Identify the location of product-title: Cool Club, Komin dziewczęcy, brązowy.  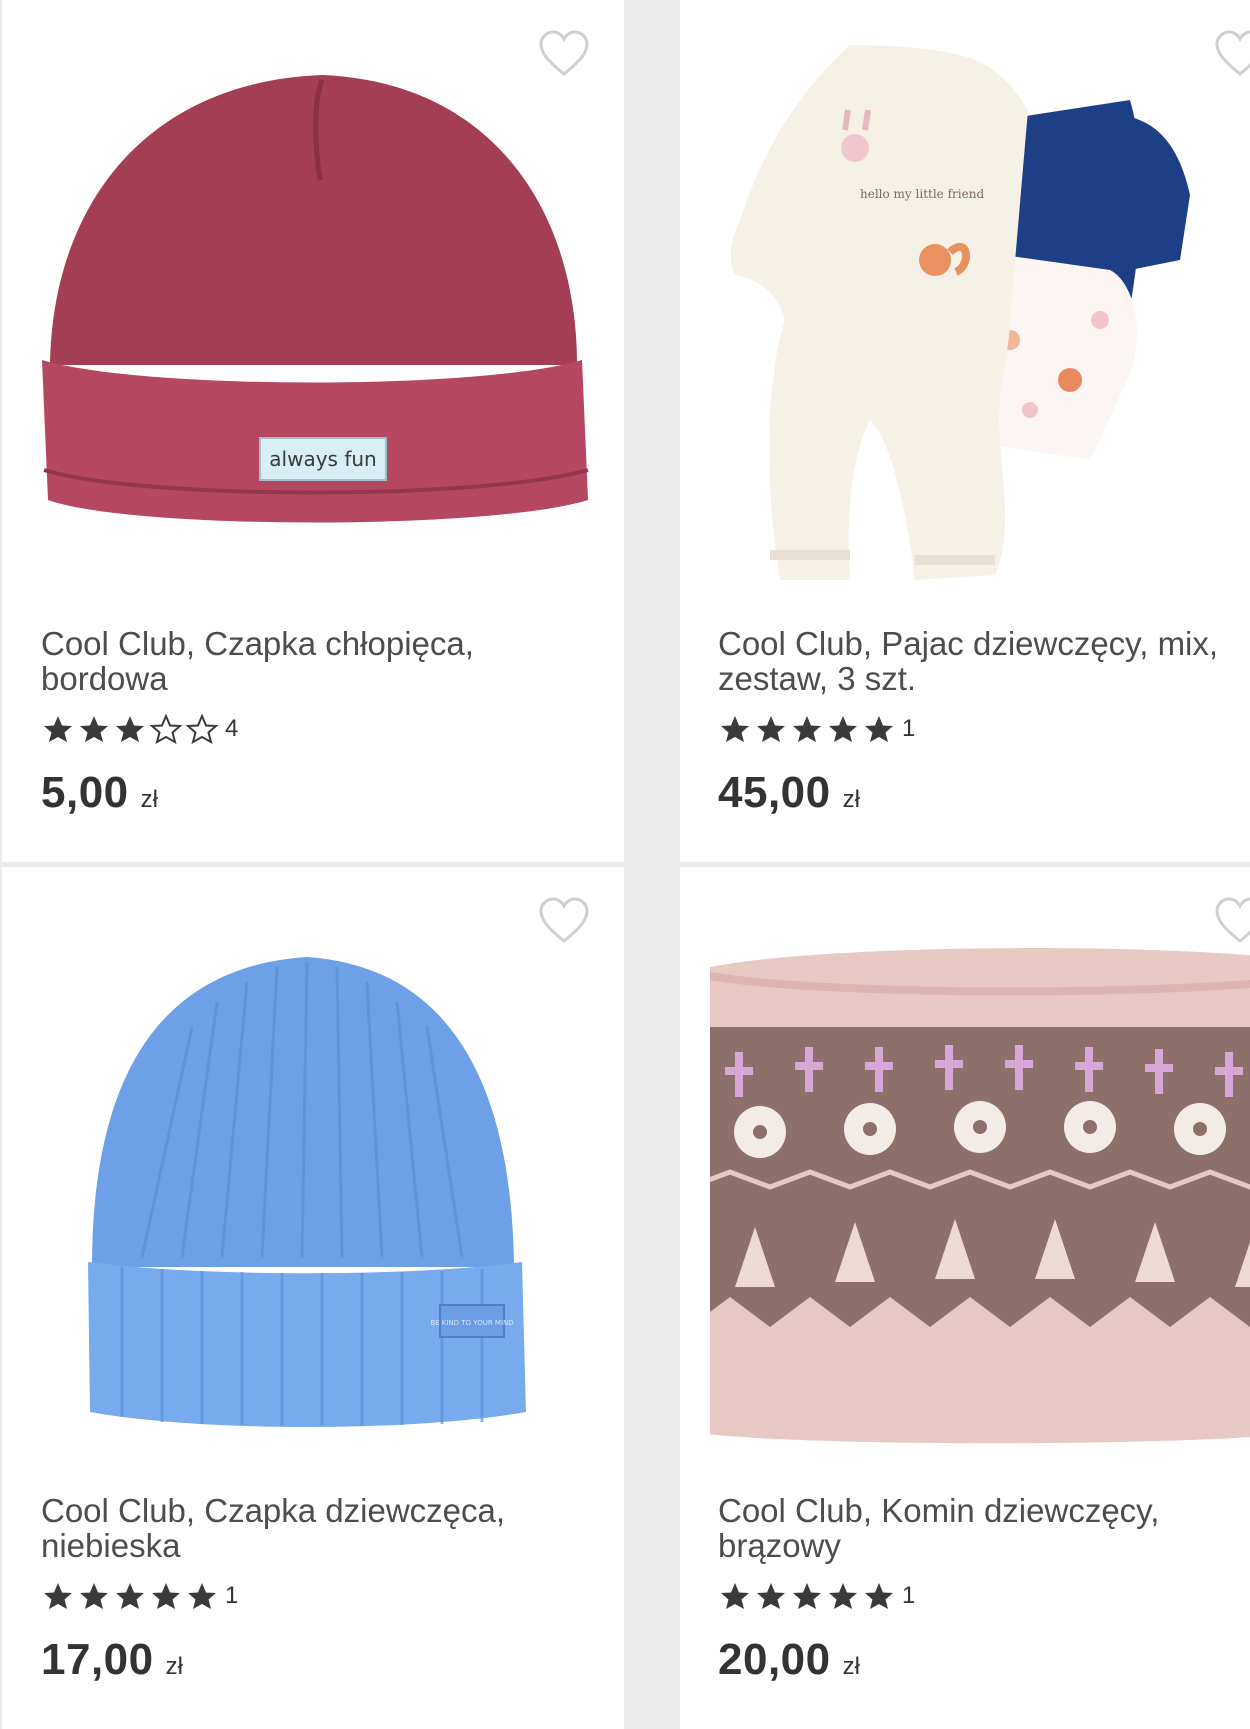
(978, 1528).